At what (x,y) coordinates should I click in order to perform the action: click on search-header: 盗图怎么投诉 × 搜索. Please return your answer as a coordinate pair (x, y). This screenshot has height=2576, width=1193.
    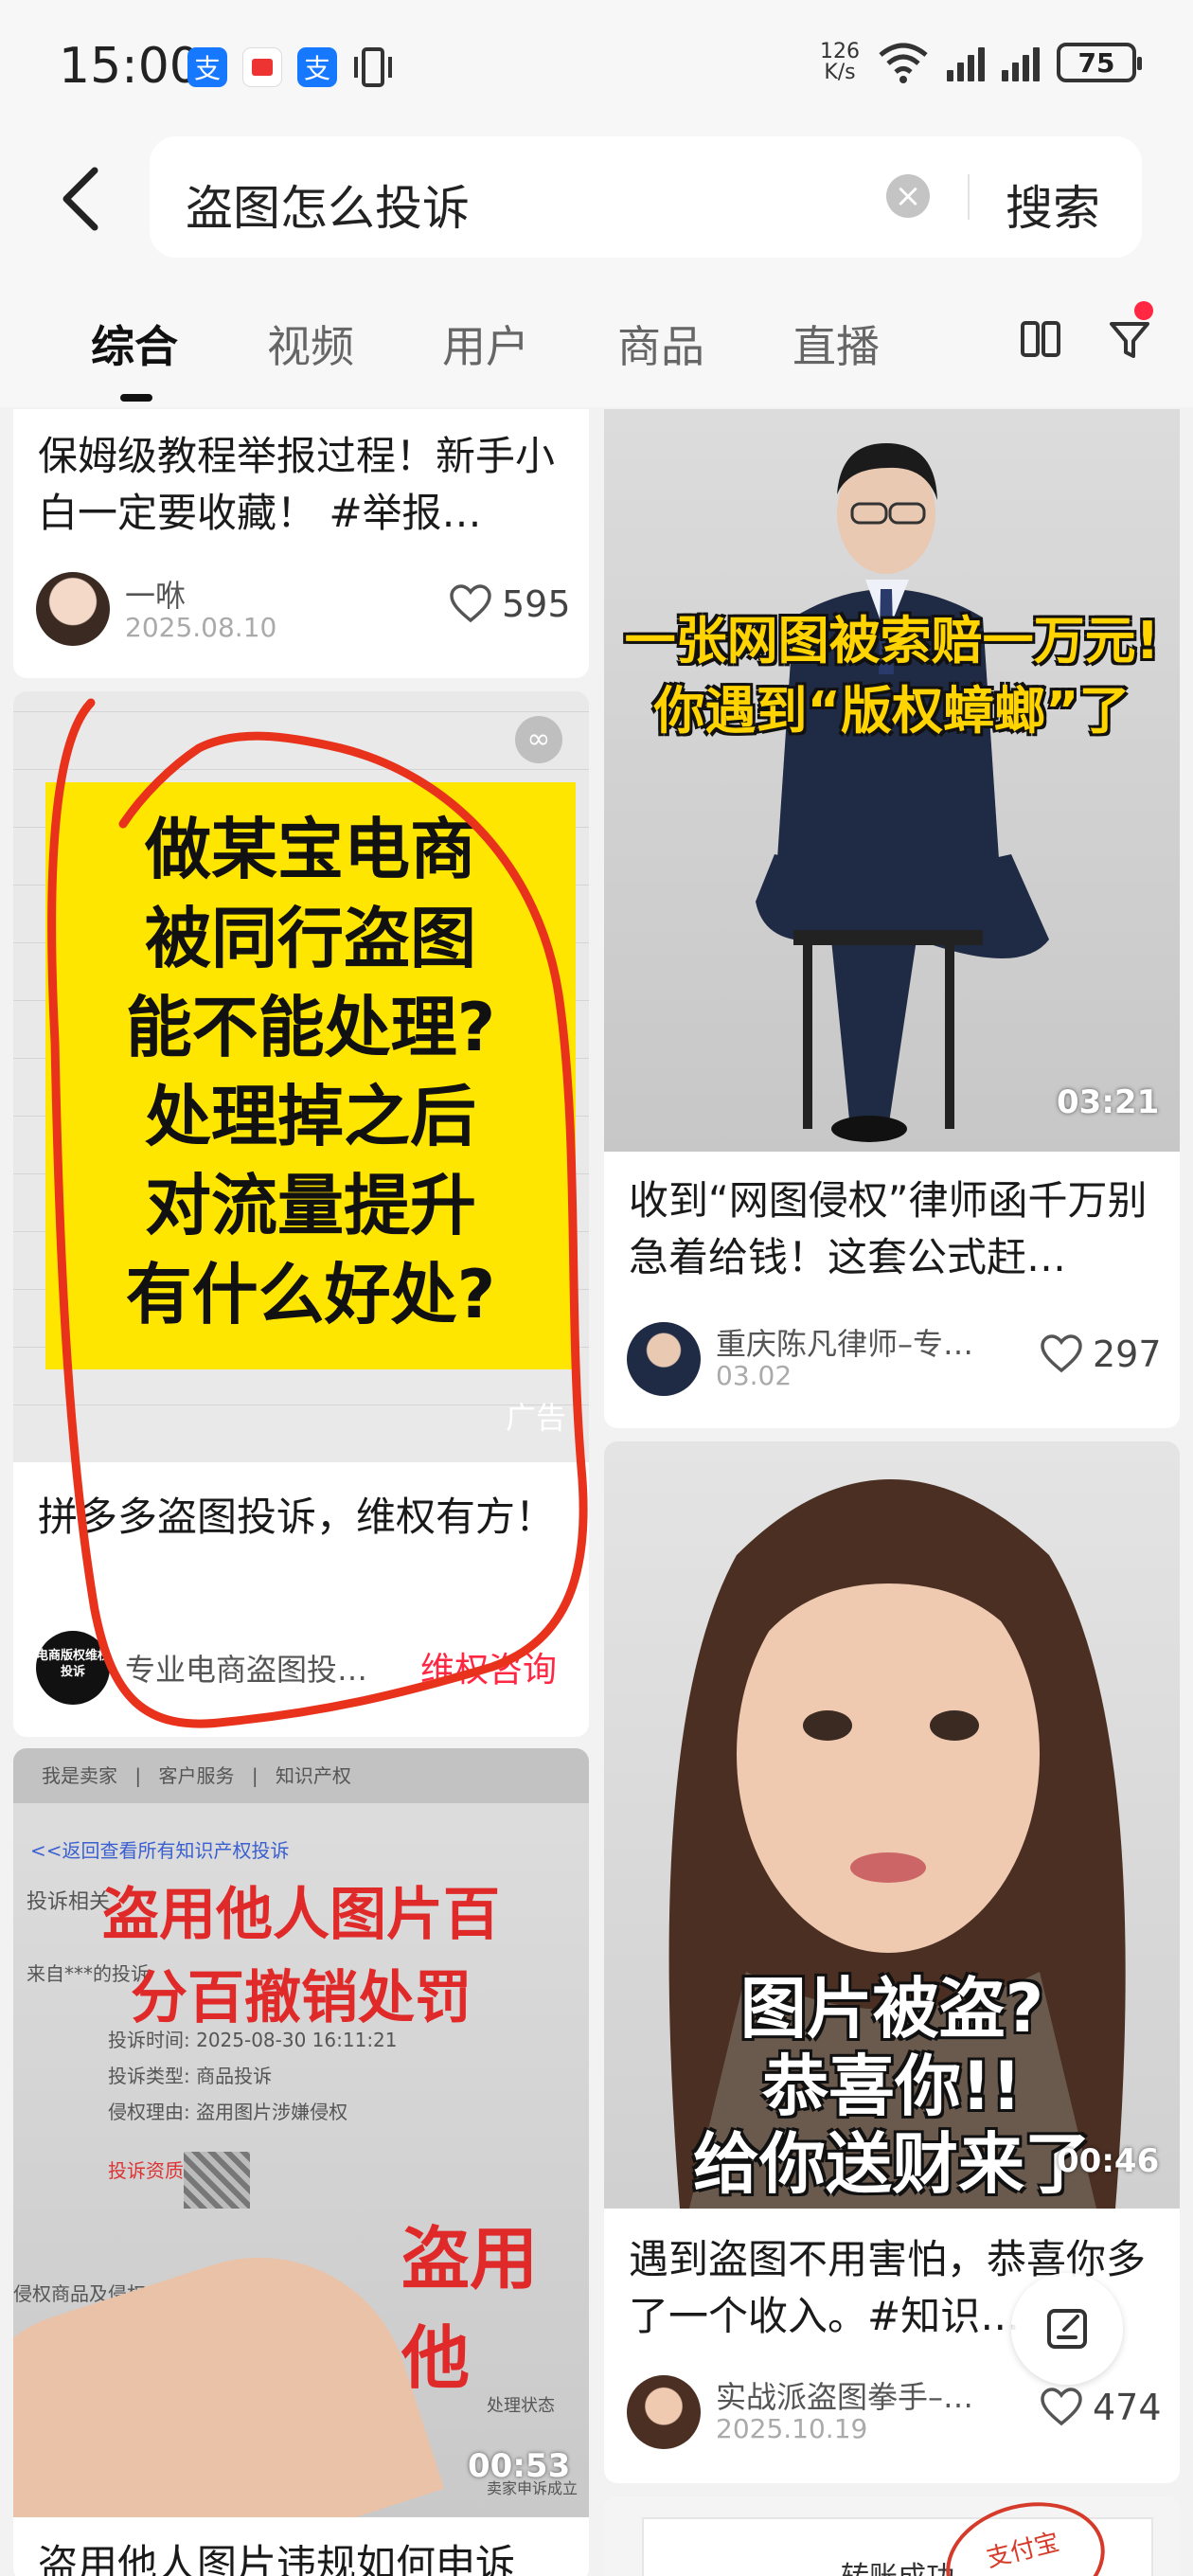
    Looking at the image, I should click on (596, 204).